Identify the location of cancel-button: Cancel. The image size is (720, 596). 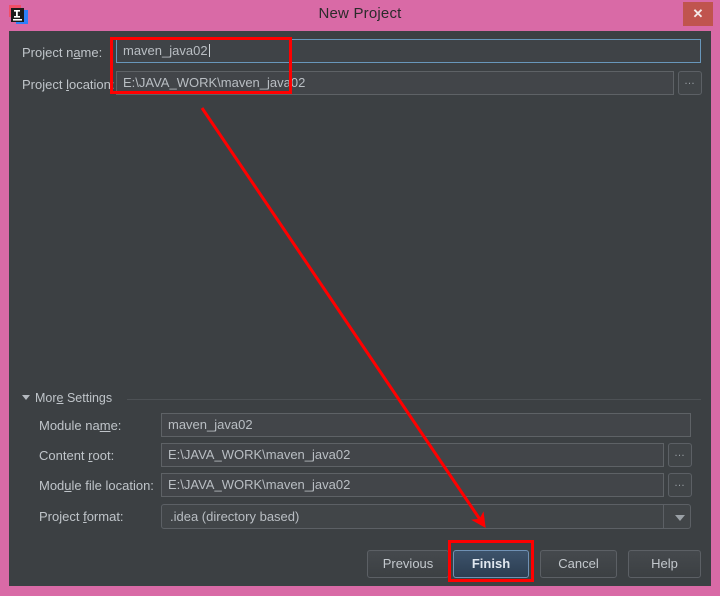
(578, 564).